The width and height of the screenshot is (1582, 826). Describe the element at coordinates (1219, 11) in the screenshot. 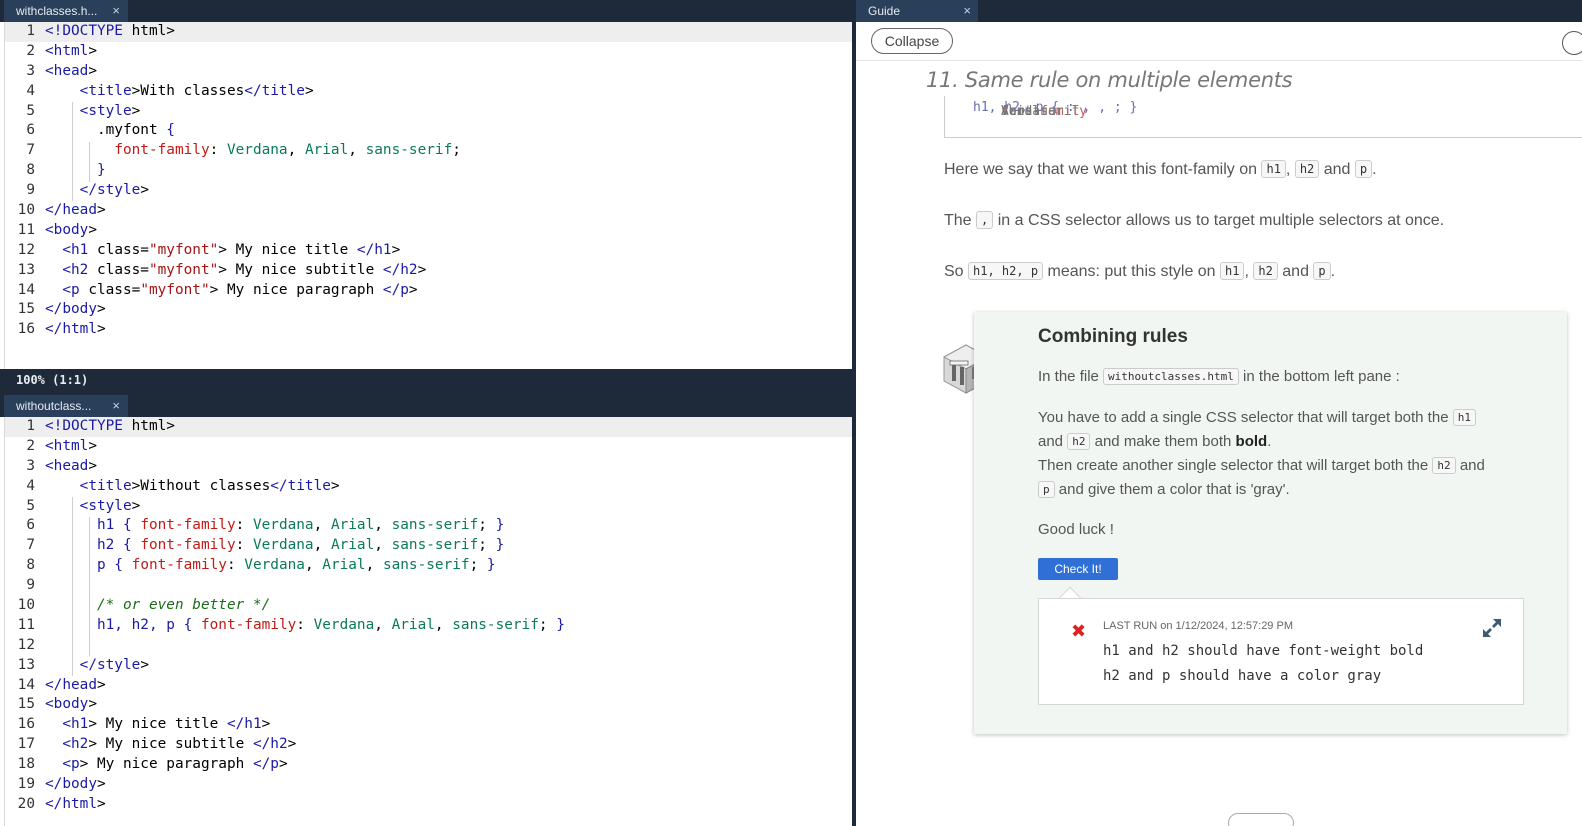

I see `guide-tabbar: Guide ×` at that location.